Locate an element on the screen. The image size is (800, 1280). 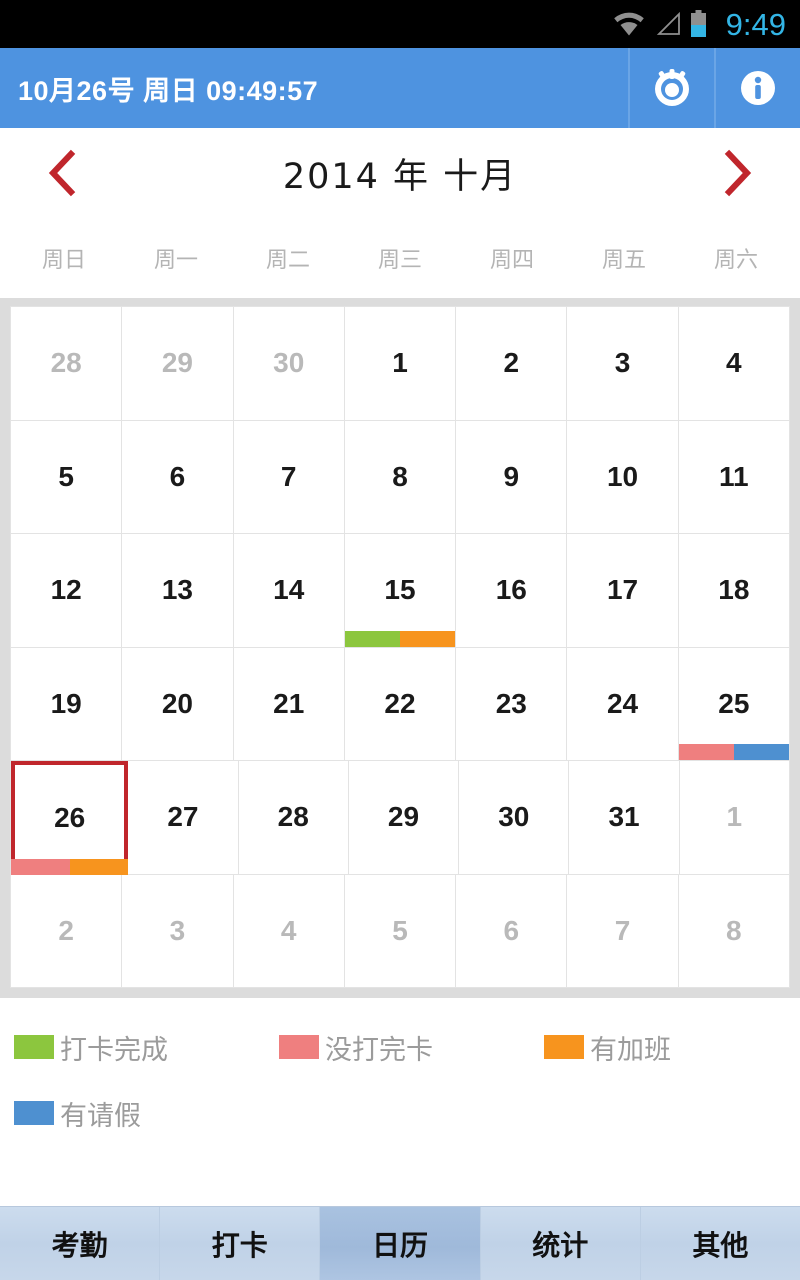
status-icon-group: 9:49 is located at coordinates (699, 24).